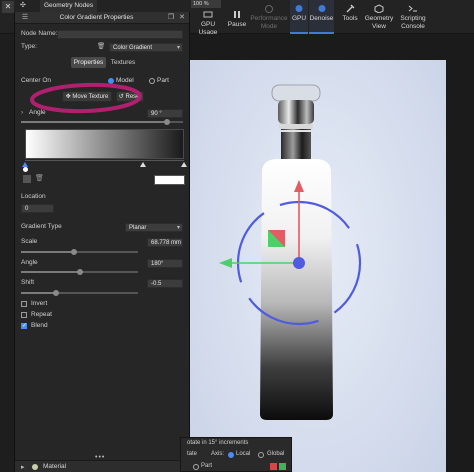  Describe the element at coordinates (27, 179) in the screenshot. I see `gradient-stop-color-swatch` at that location.